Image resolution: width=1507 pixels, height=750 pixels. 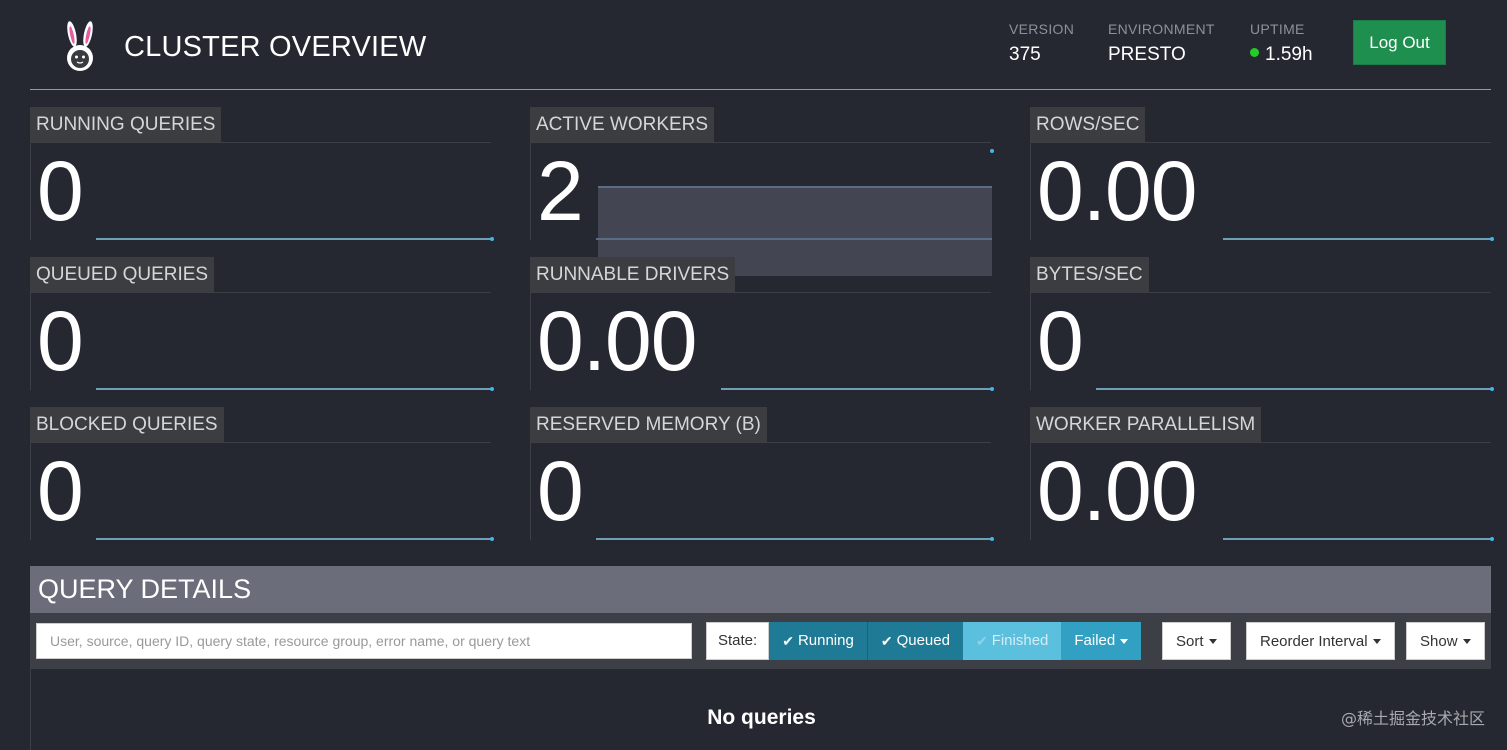 I want to click on uptime-status-icon, so click(x=1254, y=53).